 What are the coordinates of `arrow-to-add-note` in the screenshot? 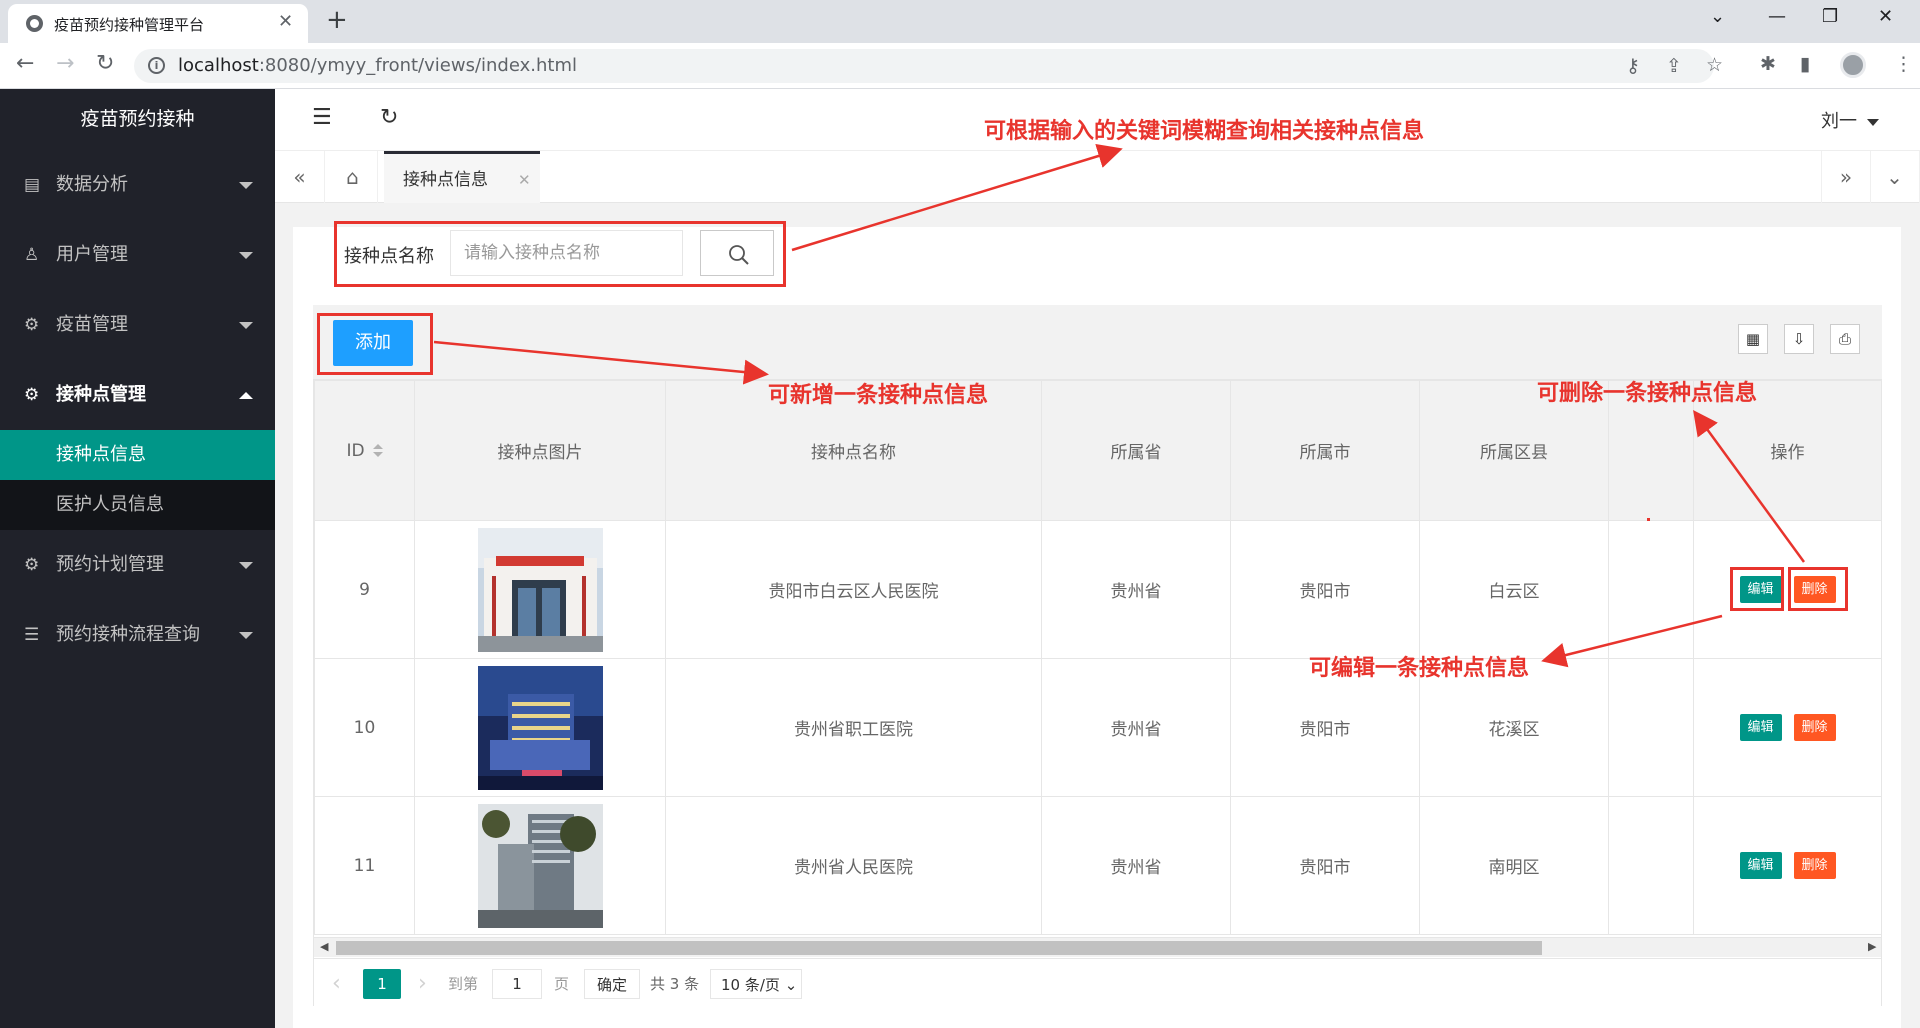 It's located at (601, 362).